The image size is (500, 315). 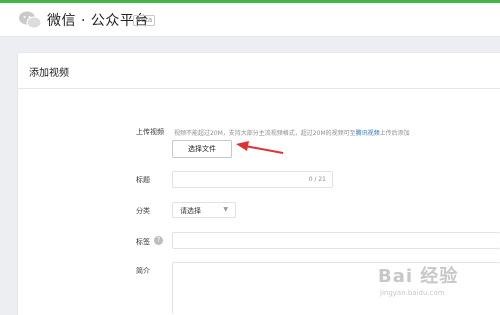 I want to click on title-input: 0 / 21, so click(x=252, y=179).